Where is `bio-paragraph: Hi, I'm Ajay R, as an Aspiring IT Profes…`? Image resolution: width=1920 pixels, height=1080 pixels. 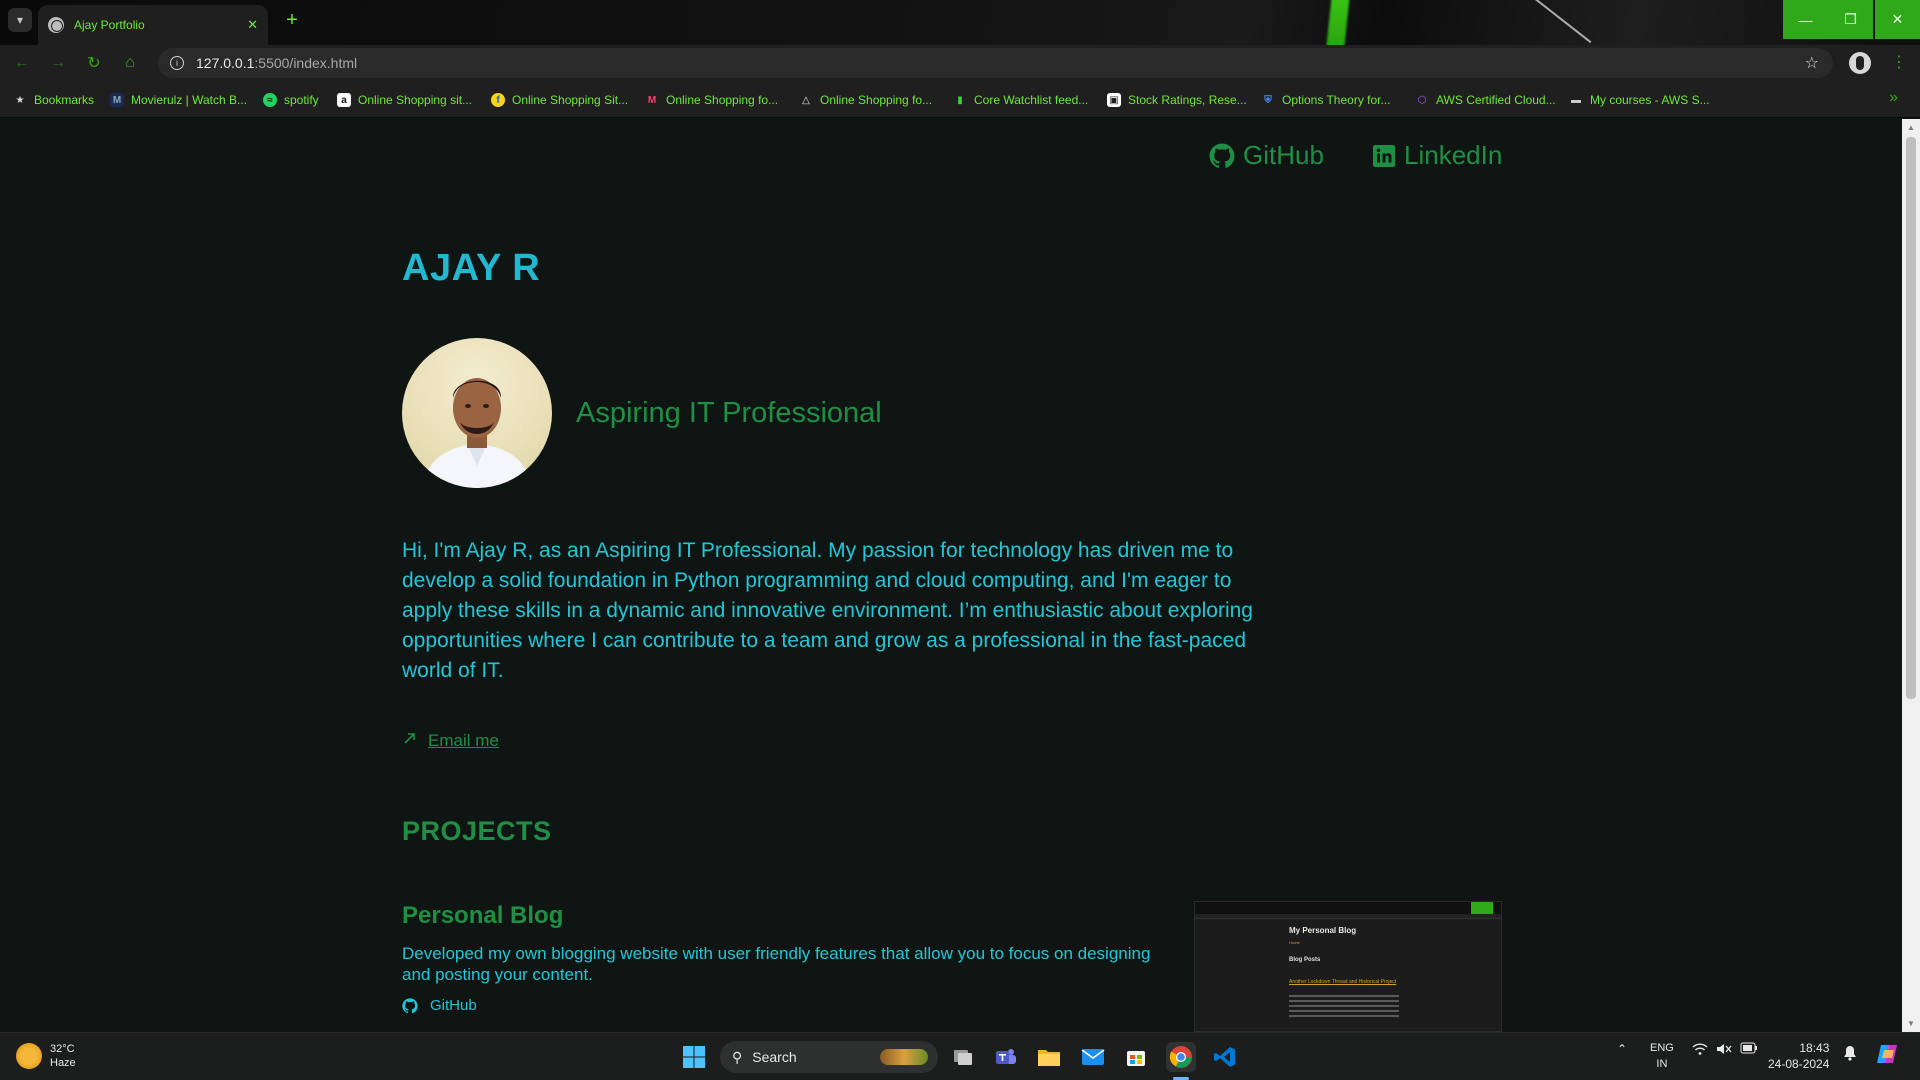 bio-paragraph: Hi, I'm Ajay R, as an Aspiring IT Profes… is located at coordinates (827, 610).